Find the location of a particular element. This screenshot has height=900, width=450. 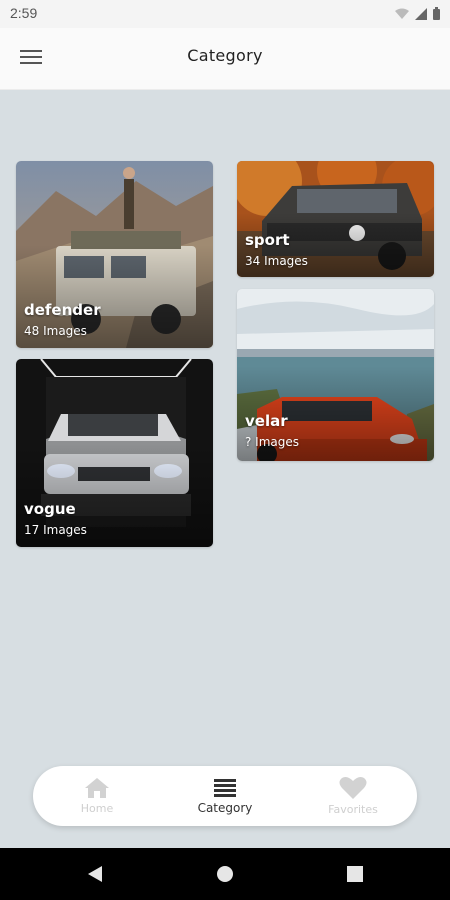

nav-item-category: Category is located at coordinates (225, 796).